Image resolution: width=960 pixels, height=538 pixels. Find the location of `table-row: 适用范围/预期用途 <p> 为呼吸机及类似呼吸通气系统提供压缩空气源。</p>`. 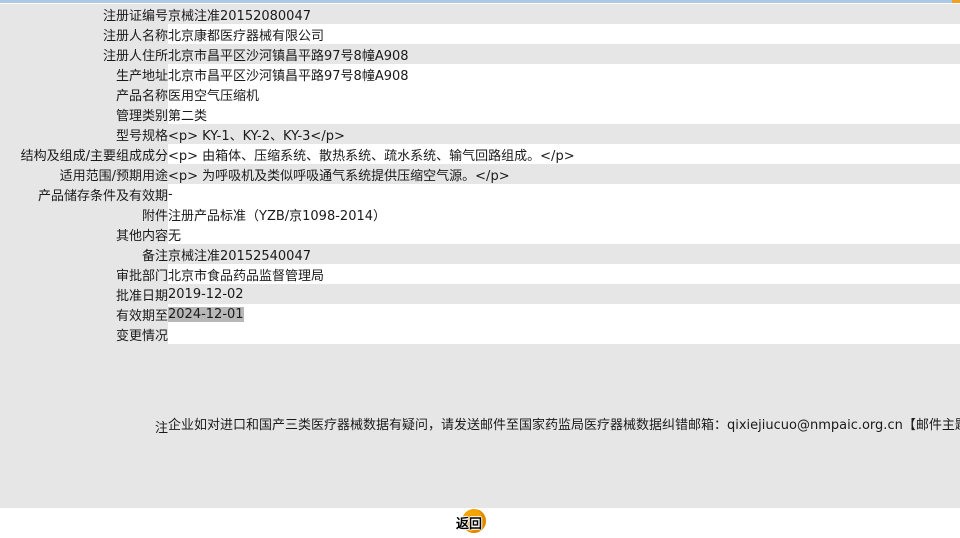

table-row: 适用范围/预期用途 <p> 为呼吸机及类似呼吸通气系统提供压缩空气源。</p> is located at coordinates (480, 174).